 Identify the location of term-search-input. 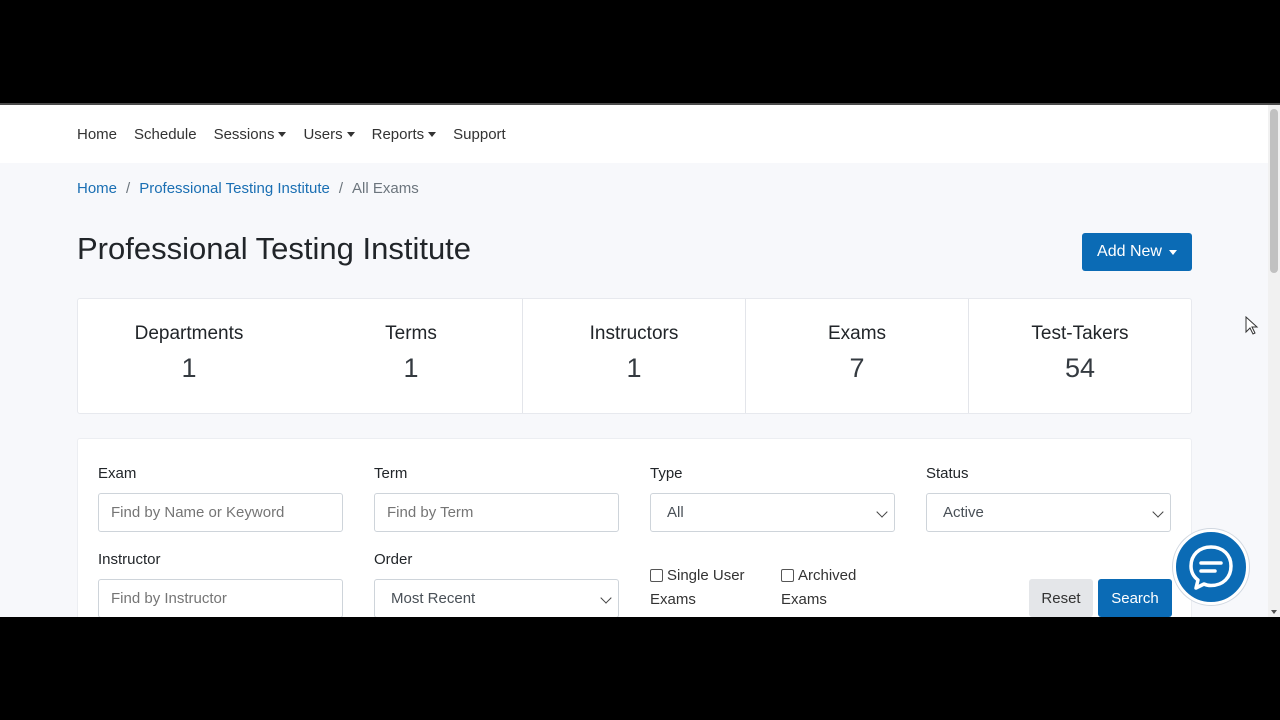
(496, 512).